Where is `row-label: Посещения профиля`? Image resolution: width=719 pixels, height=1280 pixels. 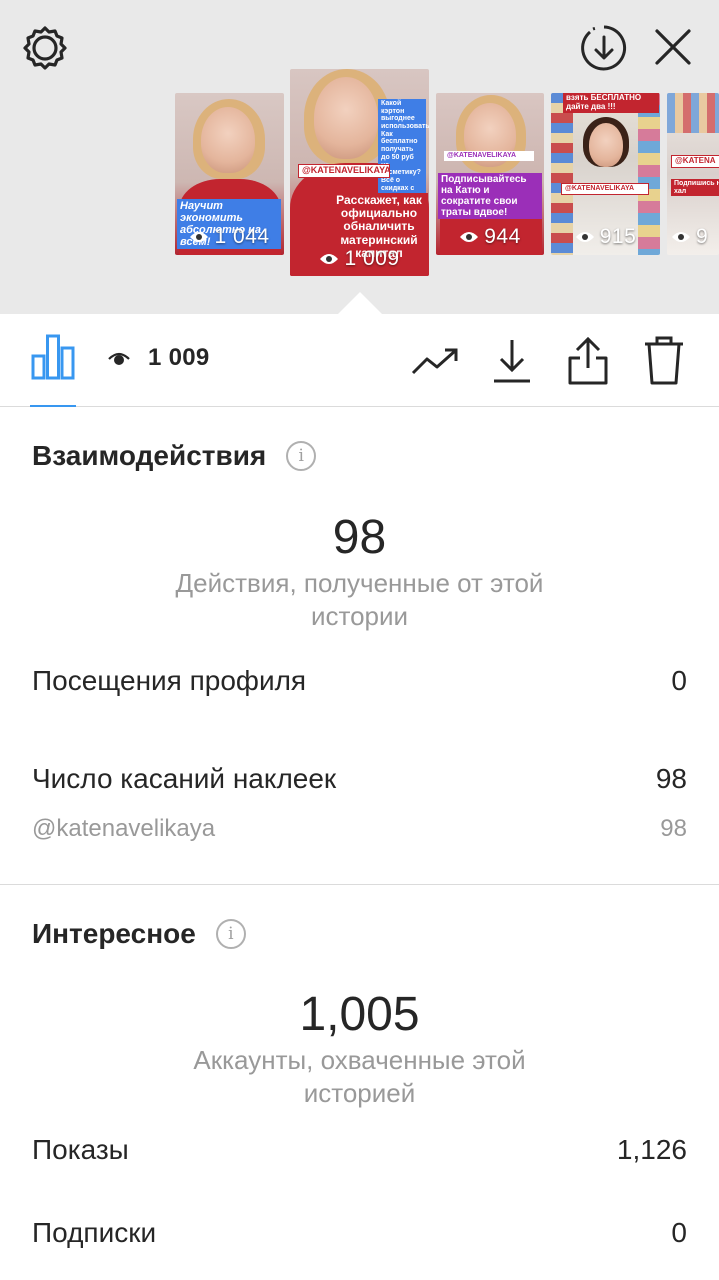
row-label: Посещения профиля is located at coordinates (169, 680).